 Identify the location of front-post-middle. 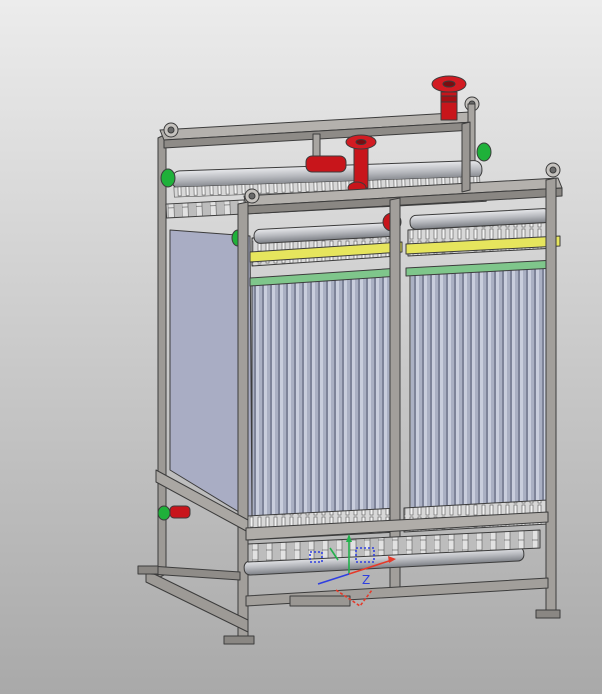
(395, 396).